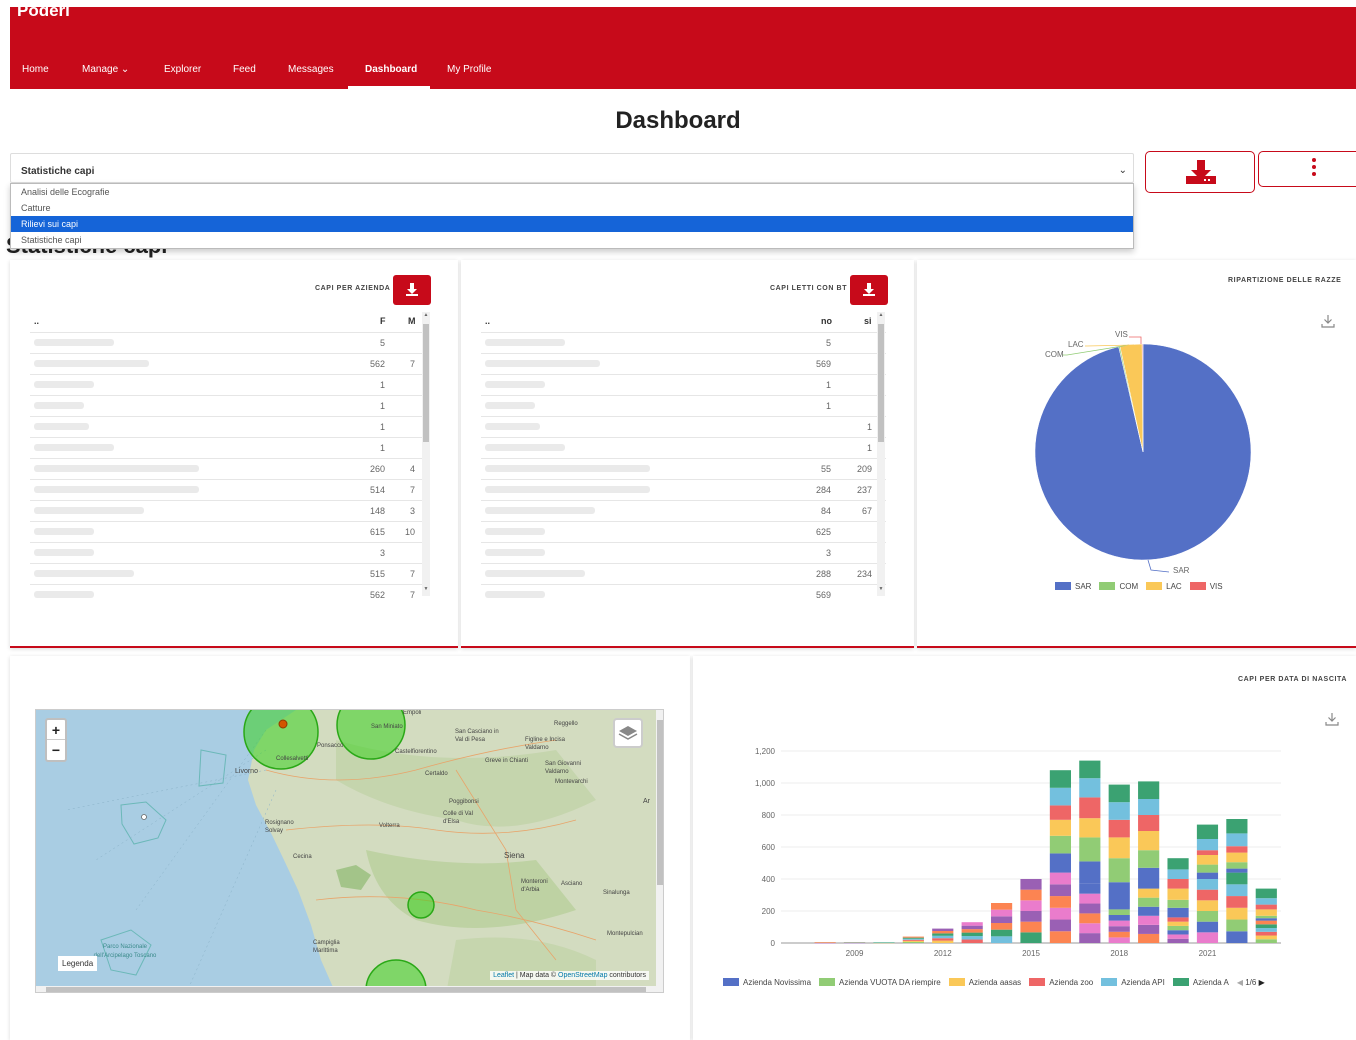  What do you see at coordinates (767, 982) in the screenshot?
I see `legend-item: Azienda Novissima` at bounding box center [767, 982].